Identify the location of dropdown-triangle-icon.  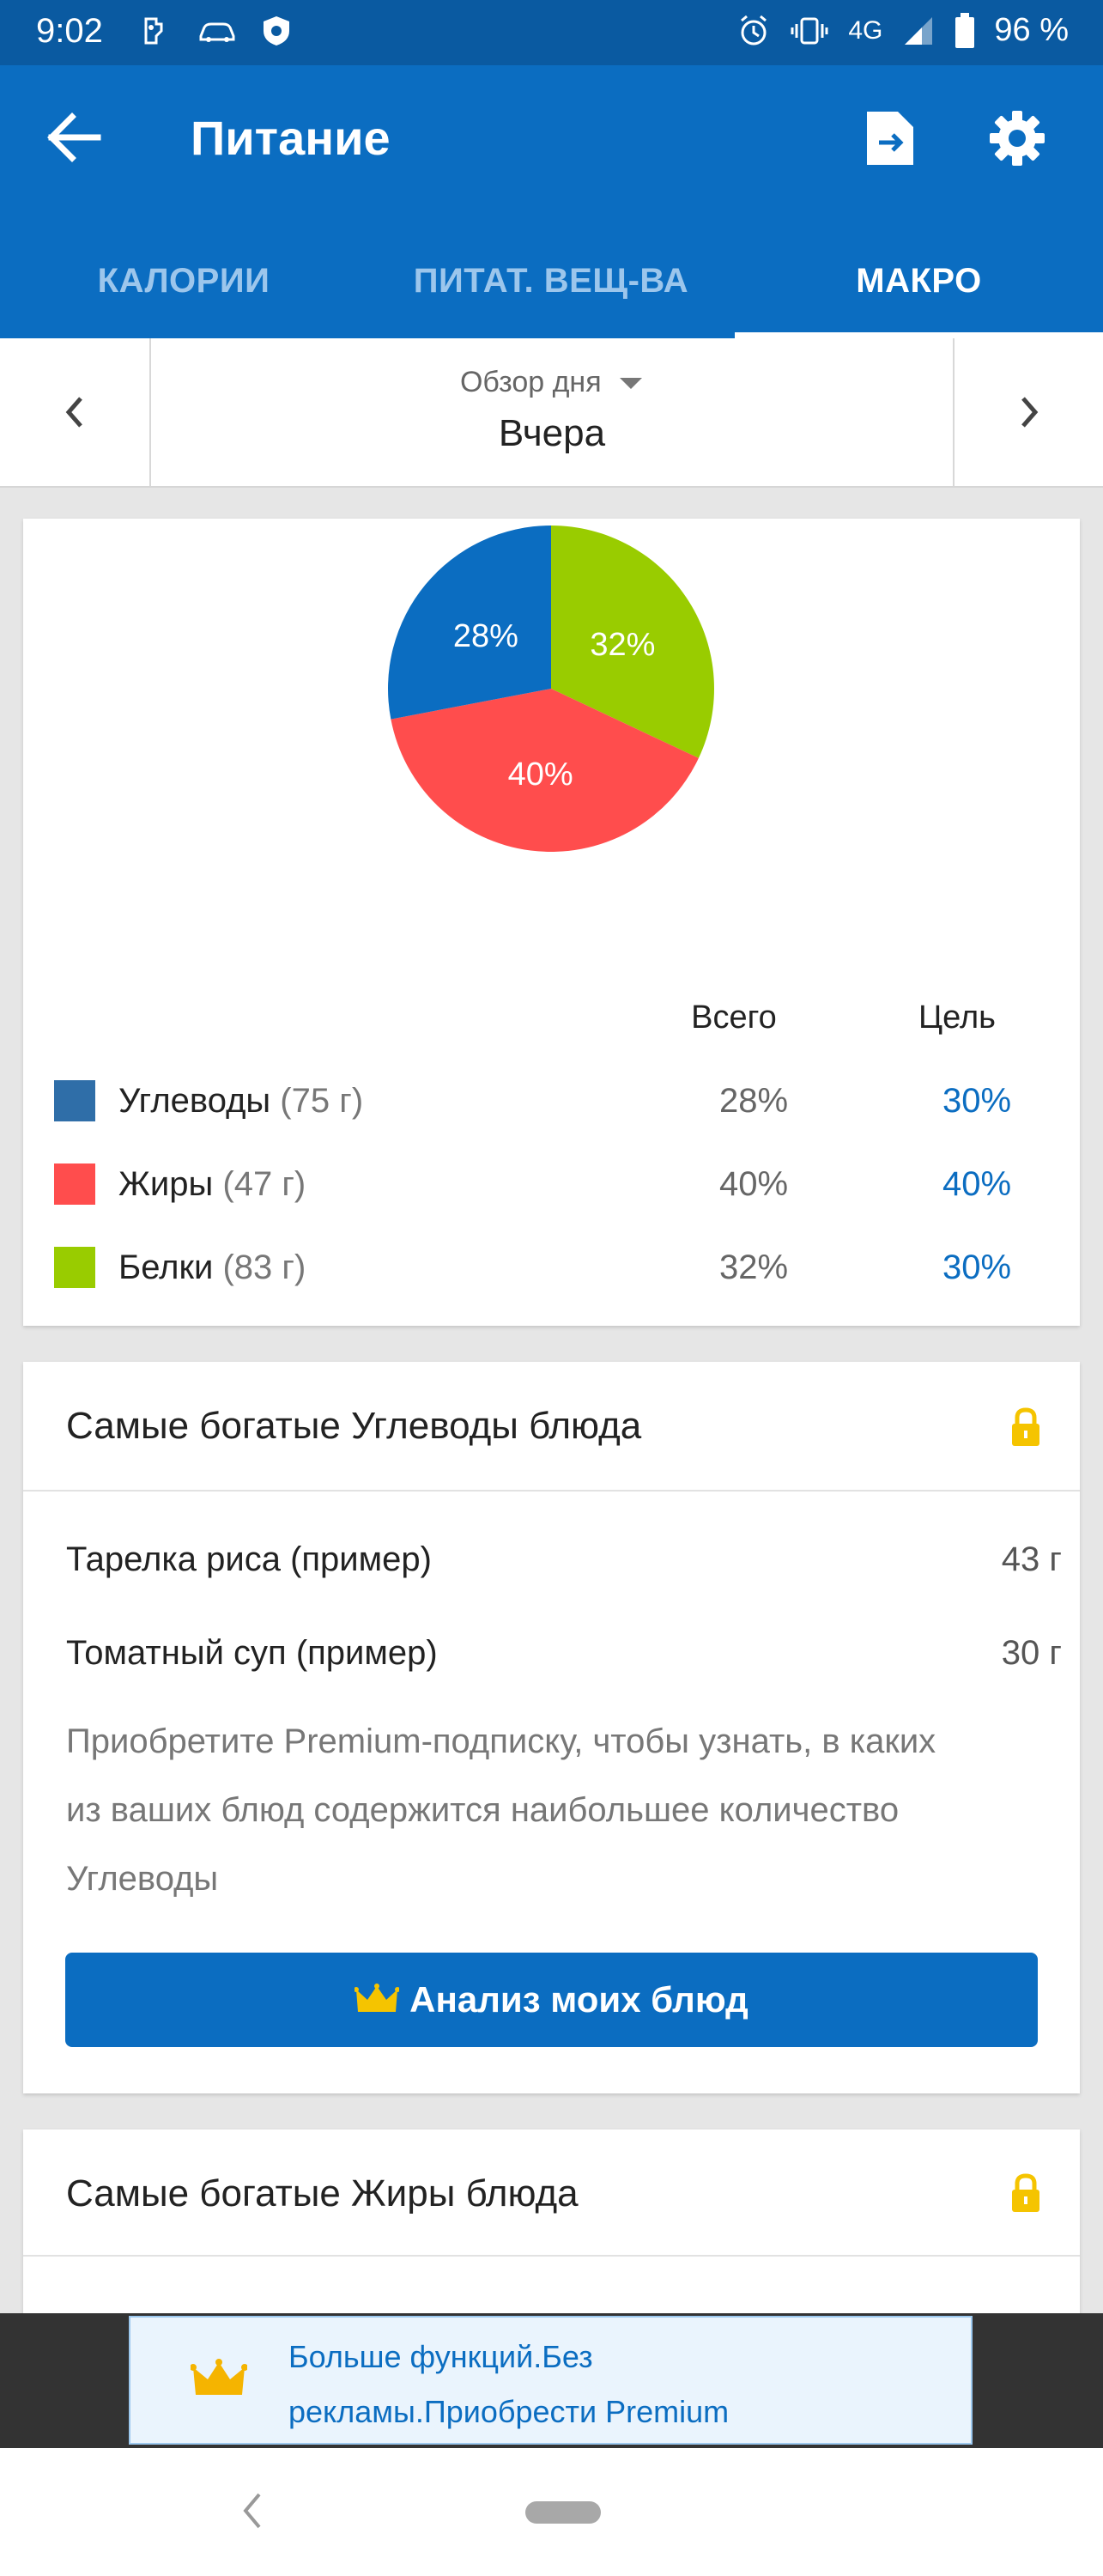
(631, 383).